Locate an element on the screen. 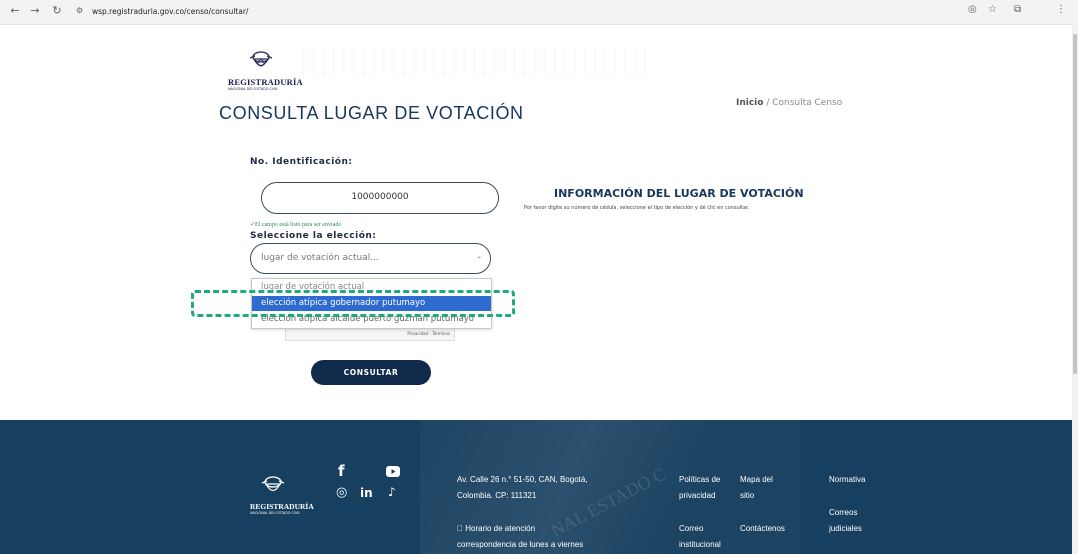 Image resolution: width=1078 pixels, height=554 pixels. breadcrumb: Inicio / Consulta Censo is located at coordinates (789, 103).